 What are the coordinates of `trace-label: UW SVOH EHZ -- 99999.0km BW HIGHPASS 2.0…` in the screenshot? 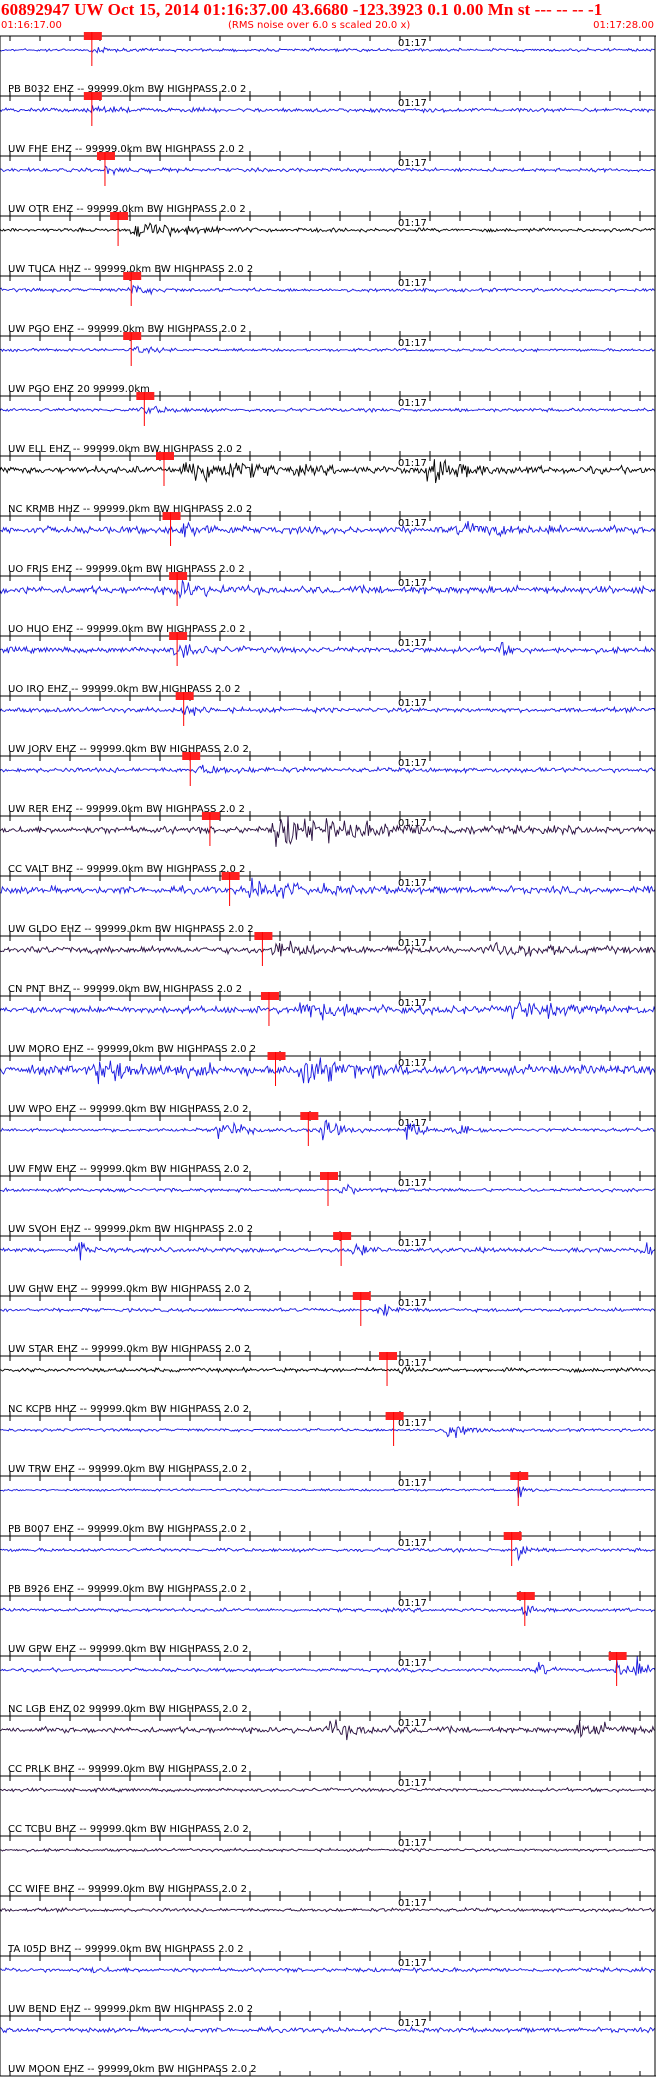 It's located at (130, 1229).